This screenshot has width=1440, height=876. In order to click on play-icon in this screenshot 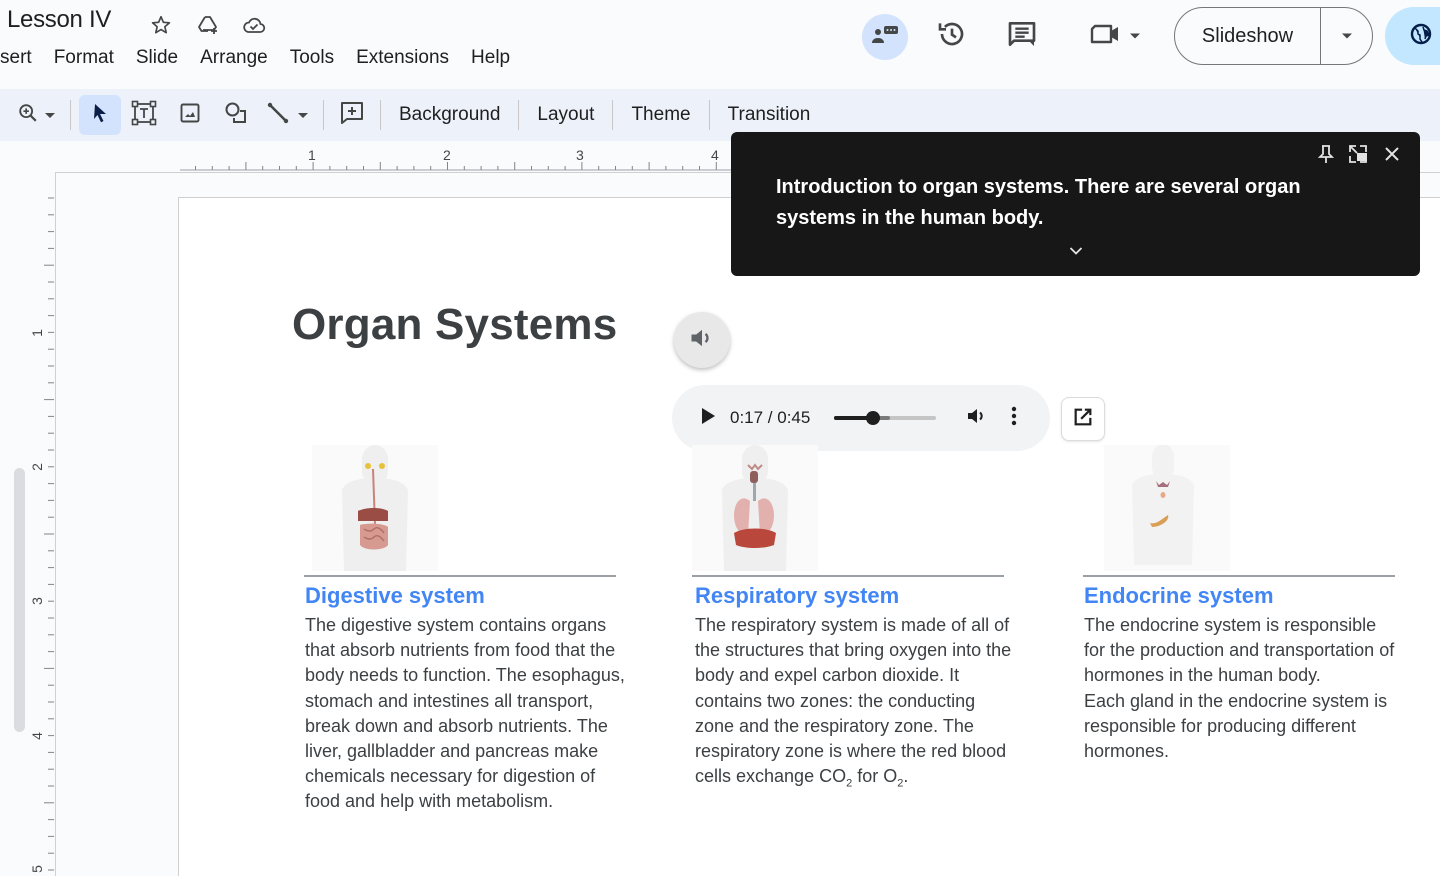, I will do `click(708, 418)`.